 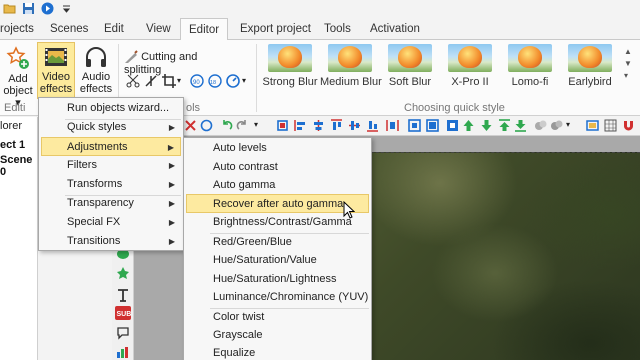 I want to click on tab-tools: Tools, so click(x=337, y=29).